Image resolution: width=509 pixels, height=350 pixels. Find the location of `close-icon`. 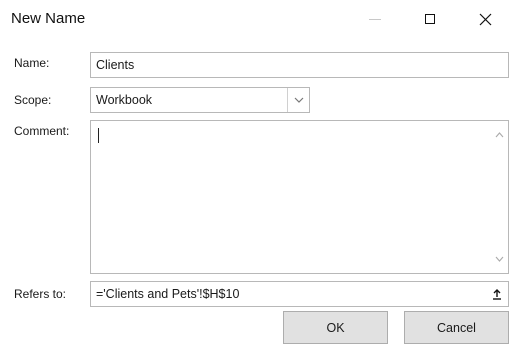

close-icon is located at coordinates (485, 19).